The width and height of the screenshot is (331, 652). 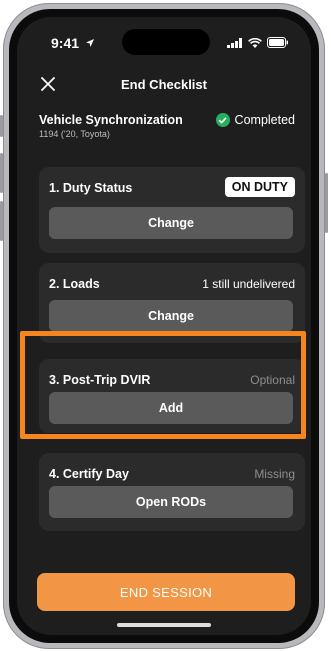 I want to click on volume-down-button, so click(x=1, y=221).